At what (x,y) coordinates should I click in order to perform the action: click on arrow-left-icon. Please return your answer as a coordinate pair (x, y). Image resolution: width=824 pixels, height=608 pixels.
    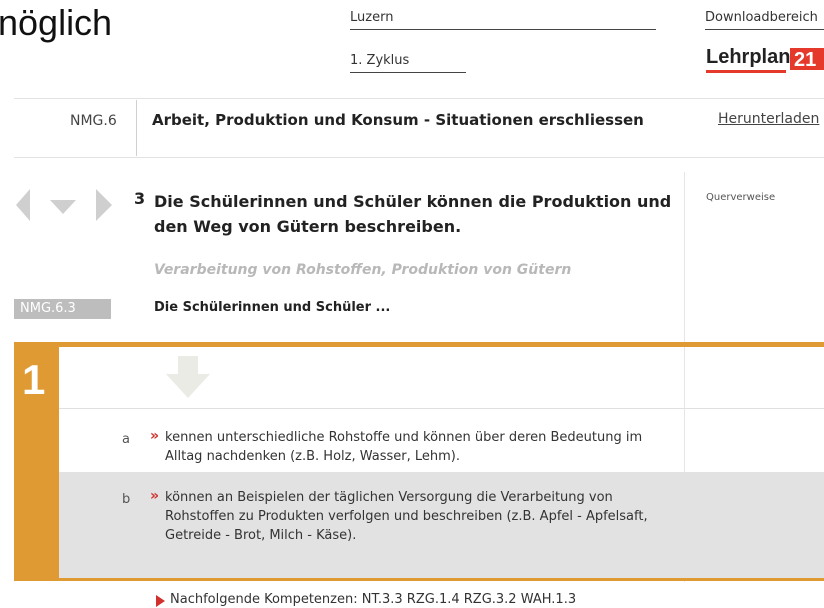
    Looking at the image, I should click on (23, 205).